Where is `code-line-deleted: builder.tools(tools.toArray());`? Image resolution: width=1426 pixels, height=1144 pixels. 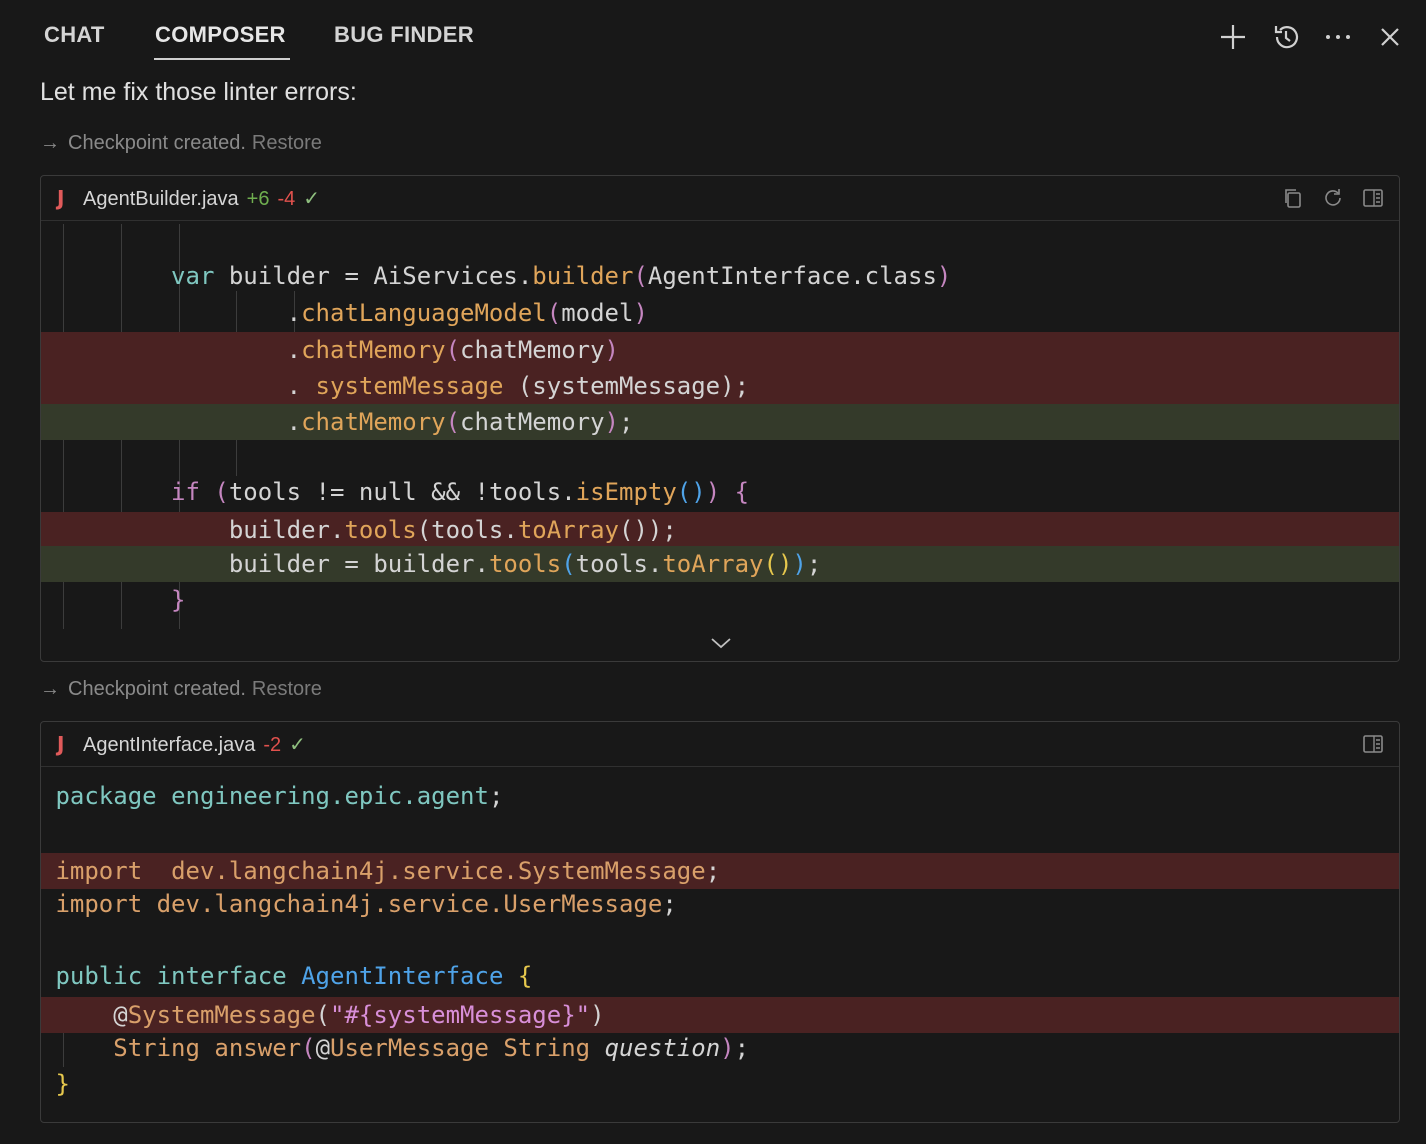 code-line-deleted: builder.tools(tools.toArray()); is located at coordinates (720, 530).